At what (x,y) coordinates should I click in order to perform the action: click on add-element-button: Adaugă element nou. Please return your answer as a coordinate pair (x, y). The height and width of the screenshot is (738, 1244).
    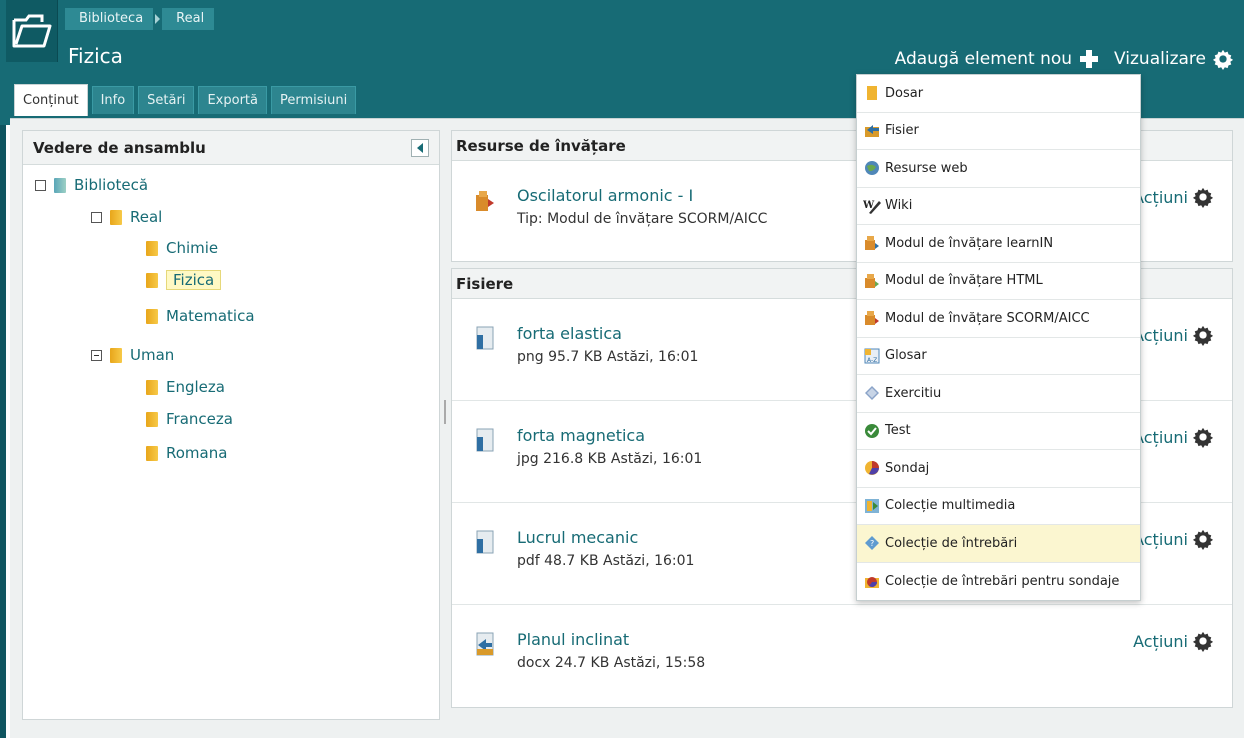
    Looking at the image, I should click on (996, 59).